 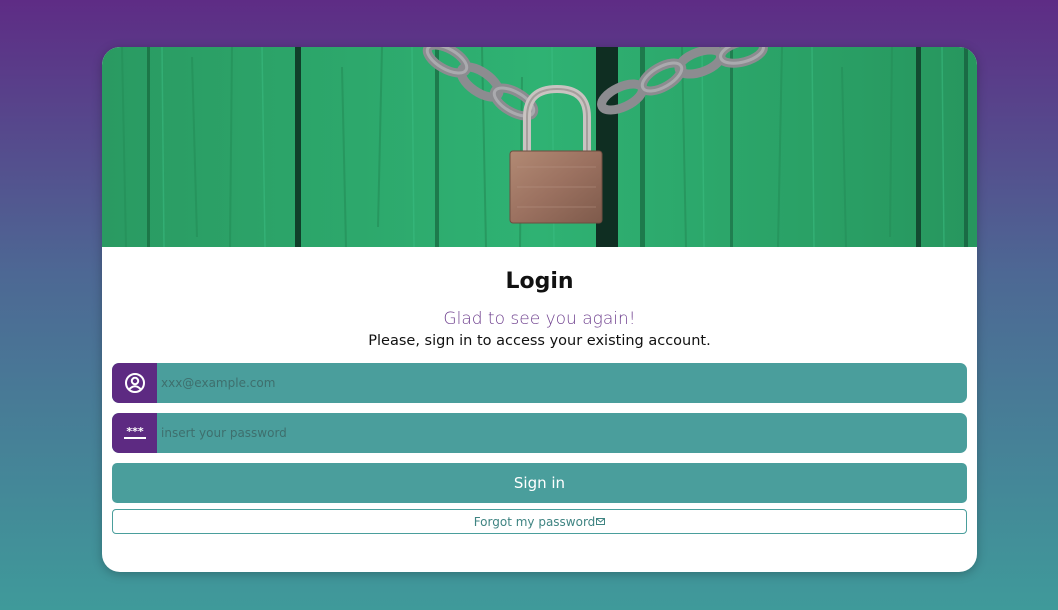 I want to click on forgot-password-button: Forgot my password, so click(x=539, y=521).